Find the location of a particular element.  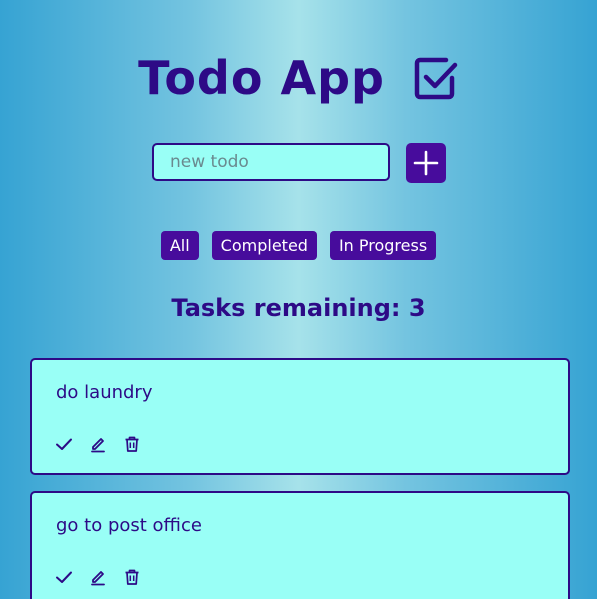

add-todo-button is located at coordinates (426, 163).